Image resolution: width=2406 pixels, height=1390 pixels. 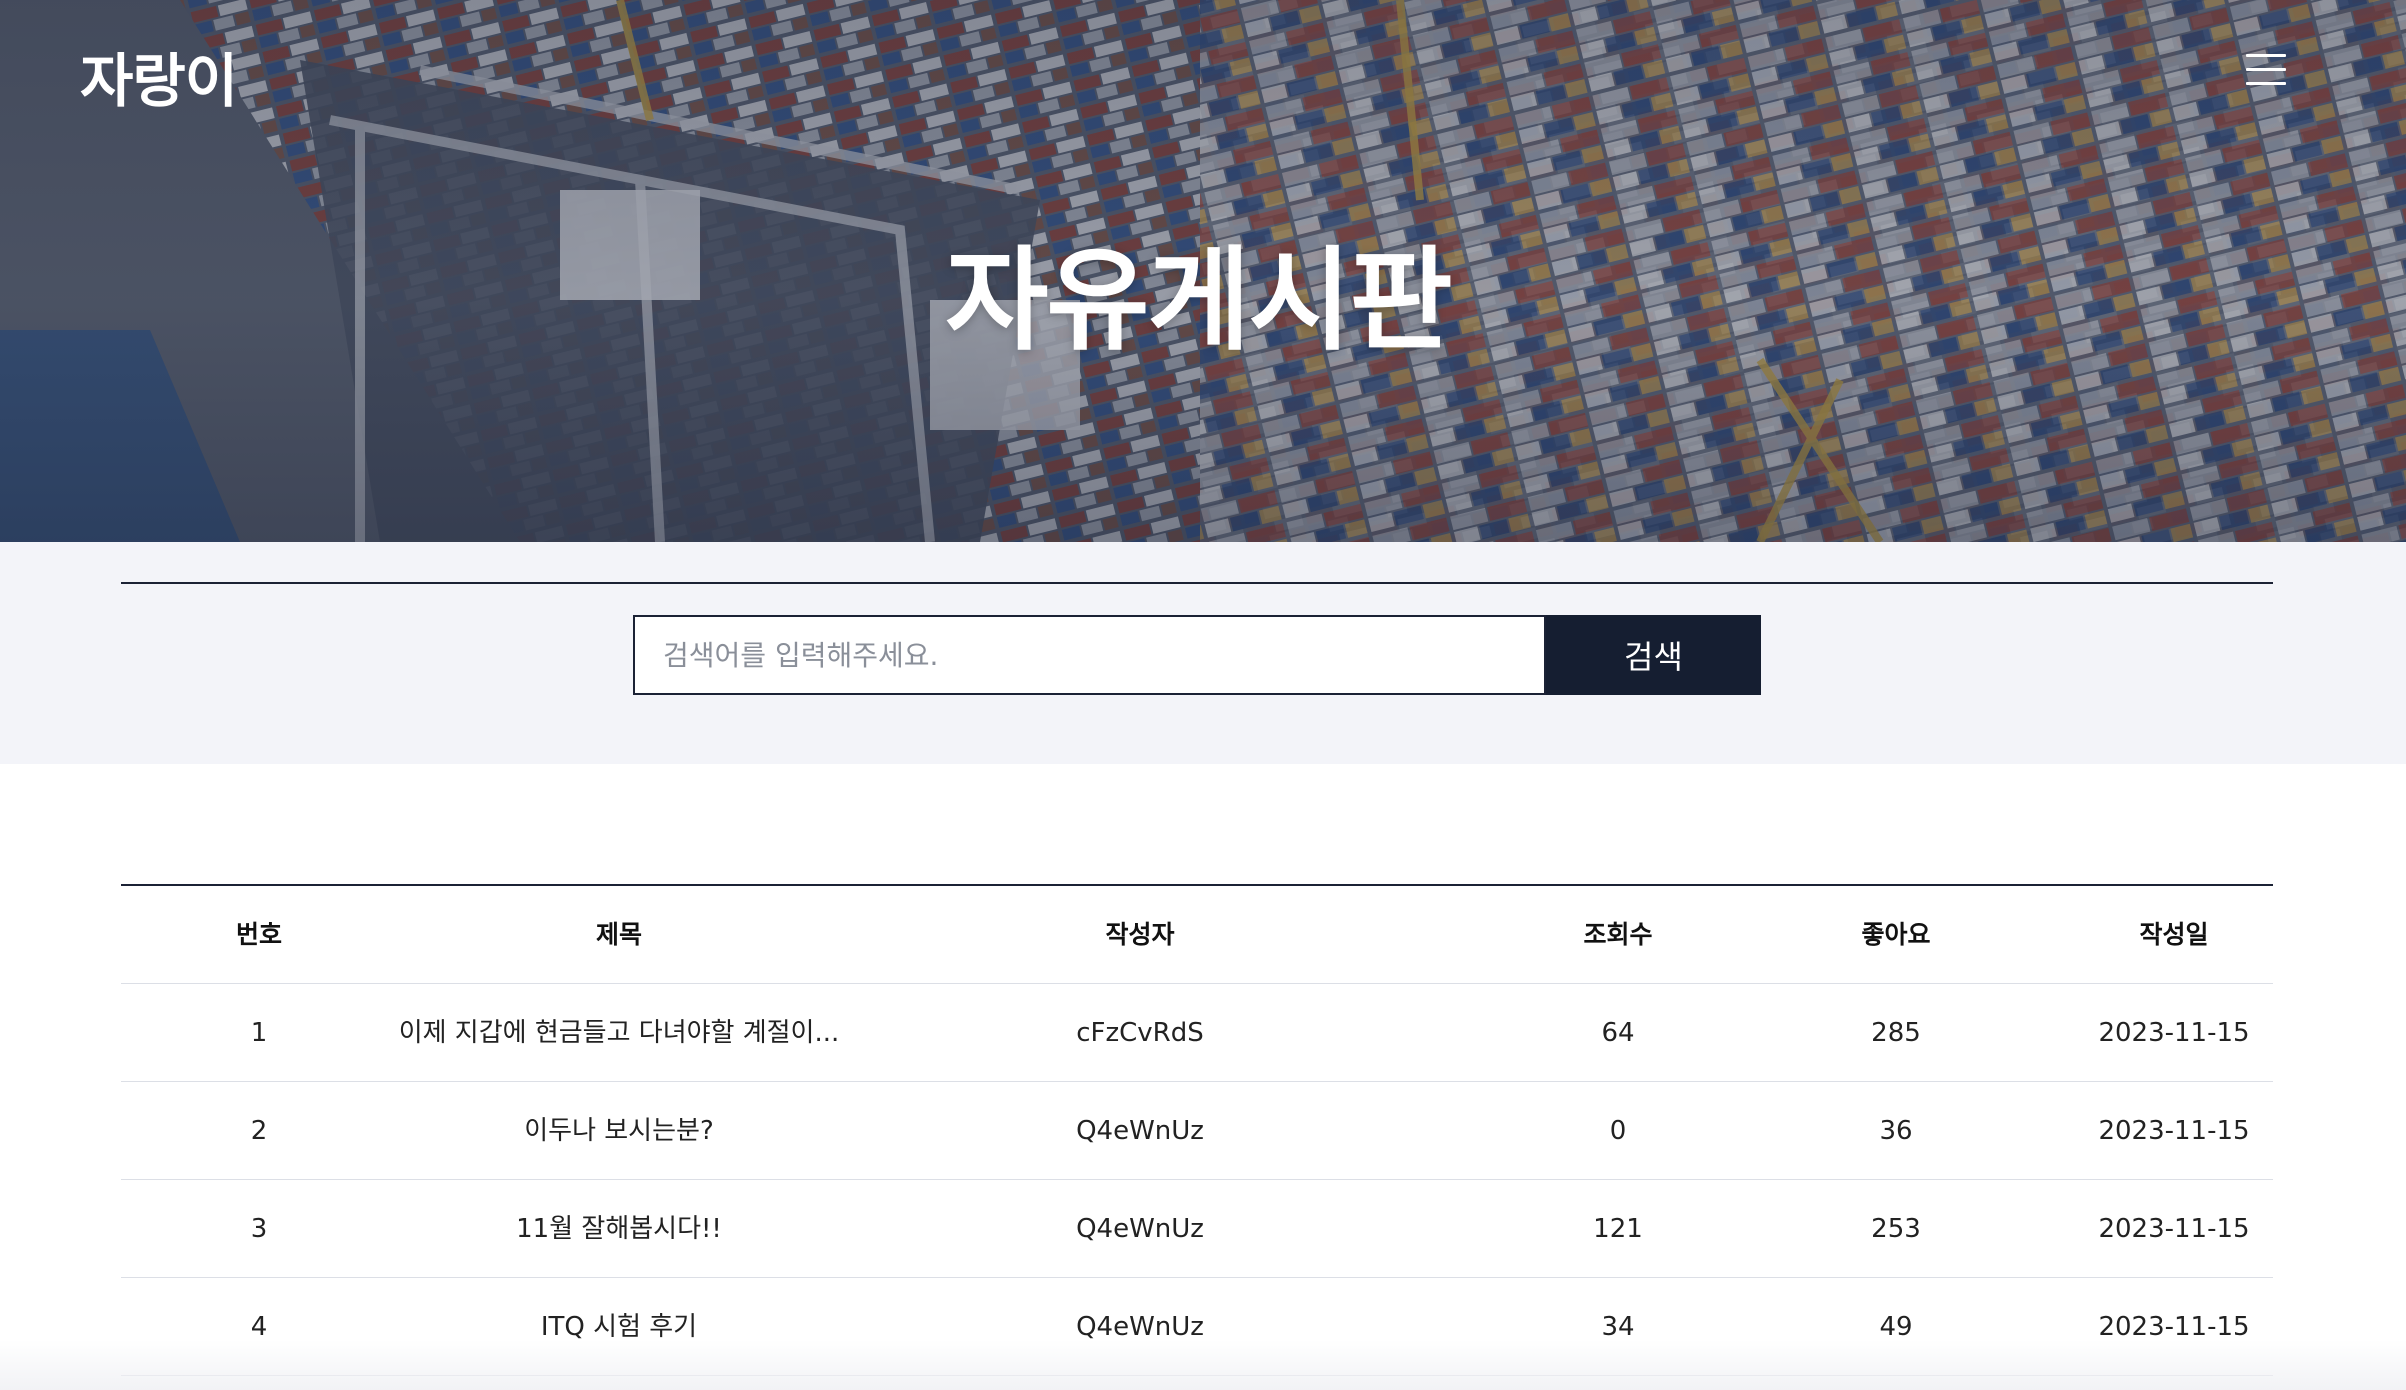 What do you see at coordinates (258, 934) in the screenshot?
I see `column-header-number: 번호` at bounding box center [258, 934].